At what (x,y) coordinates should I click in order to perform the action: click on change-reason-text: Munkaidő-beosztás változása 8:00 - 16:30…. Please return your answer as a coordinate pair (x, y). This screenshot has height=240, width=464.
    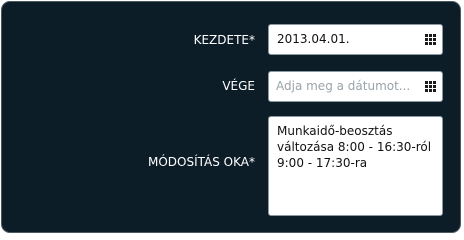
    Looking at the image, I should click on (354, 147).